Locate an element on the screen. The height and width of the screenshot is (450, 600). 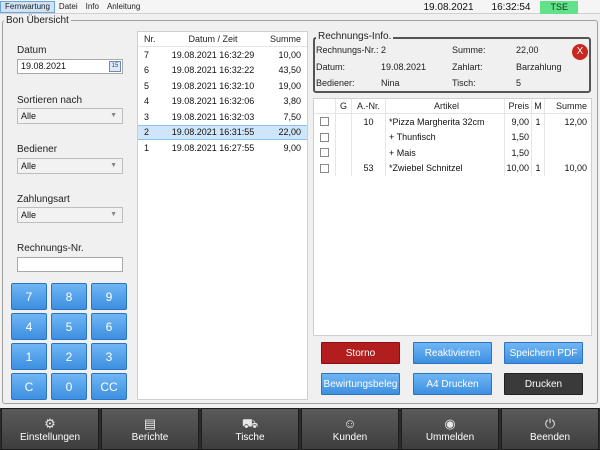
status-date: 19.08.2021 is located at coordinates (448, 7).